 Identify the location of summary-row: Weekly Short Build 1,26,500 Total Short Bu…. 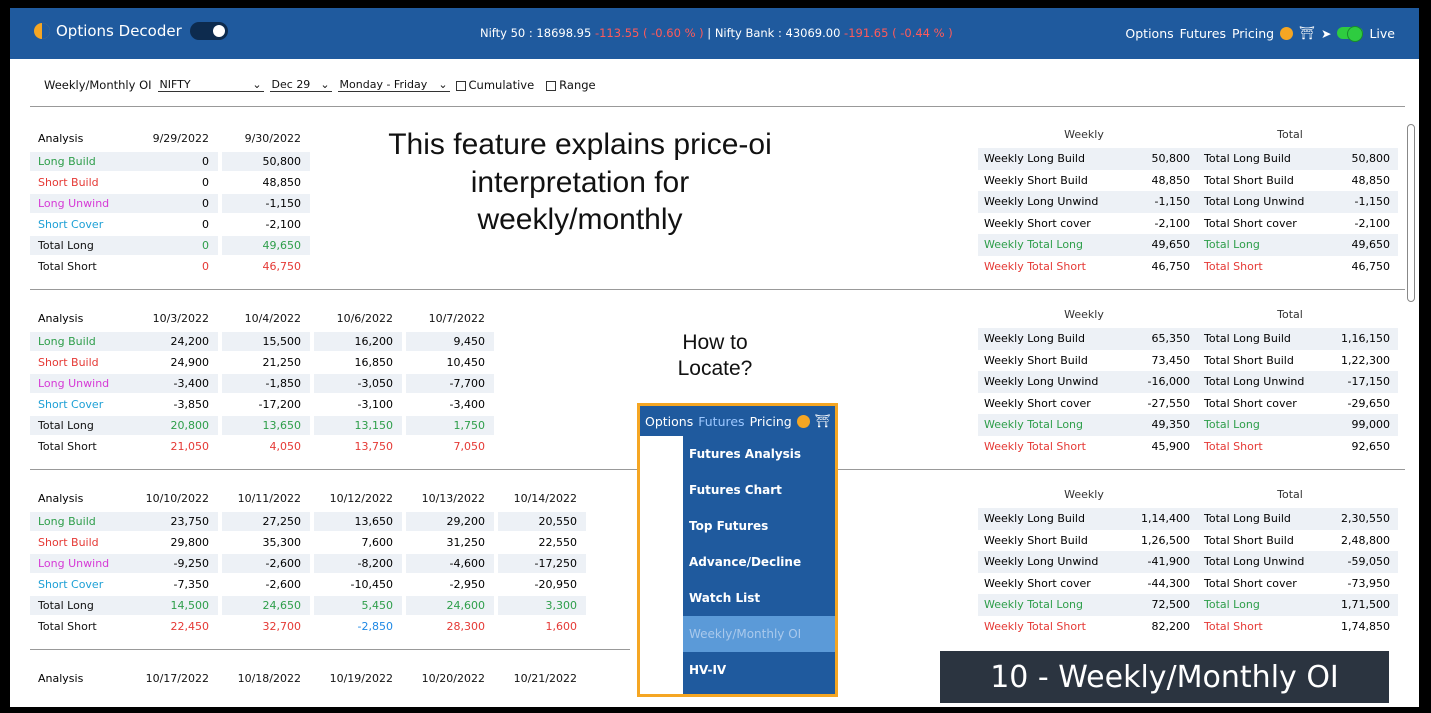
(1187, 540).